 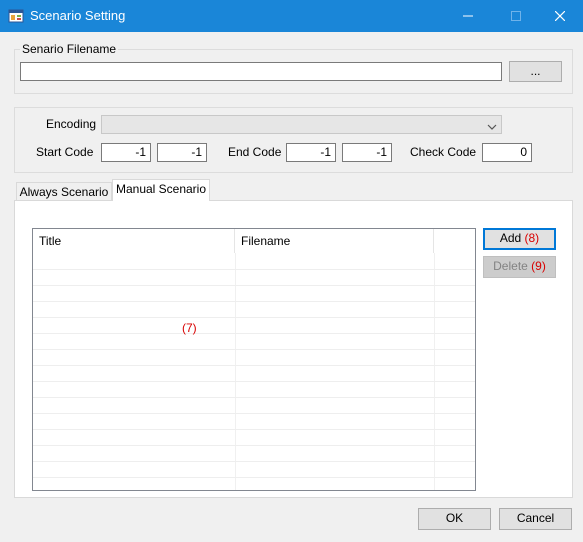 What do you see at coordinates (182, 152) in the screenshot?
I see `start-code-input-2: -1` at bounding box center [182, 152].